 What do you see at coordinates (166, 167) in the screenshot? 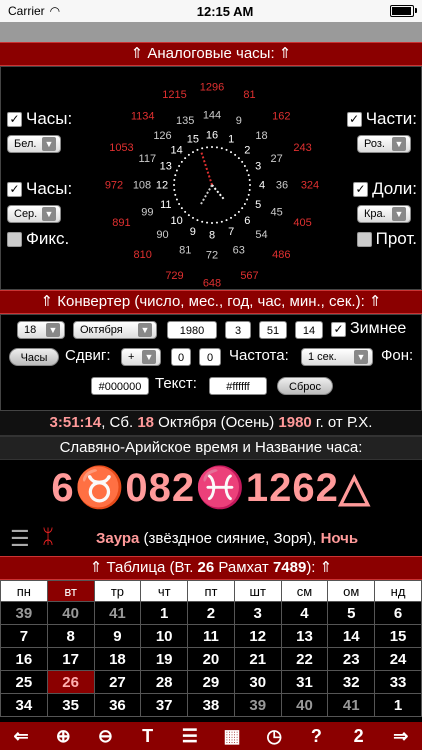
I see `clock-inner-number: 13` at bounding box center [166, 167].